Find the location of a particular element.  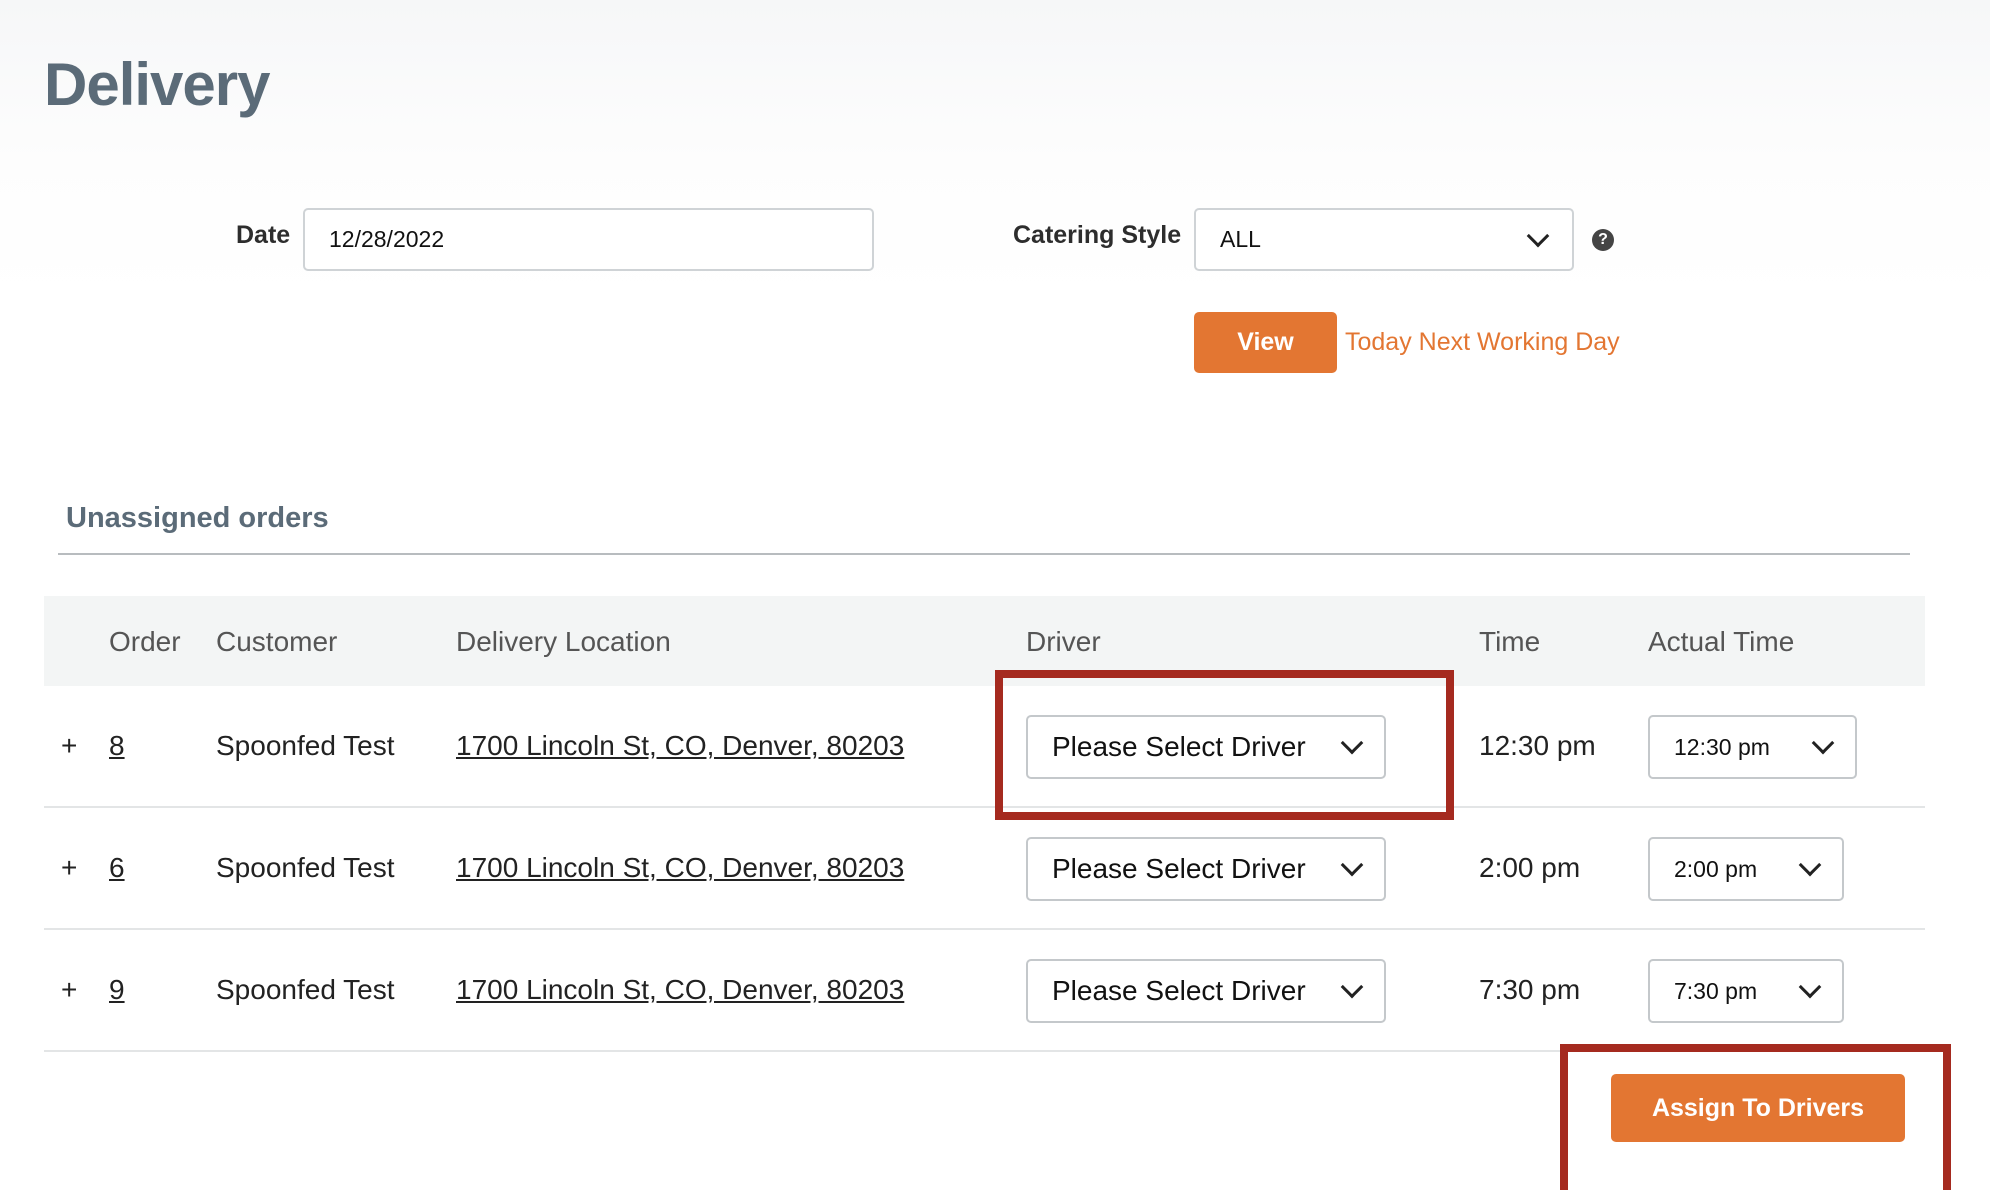

unassigned-orders-title: Unassigned orders is located at coordinates (197, 518).